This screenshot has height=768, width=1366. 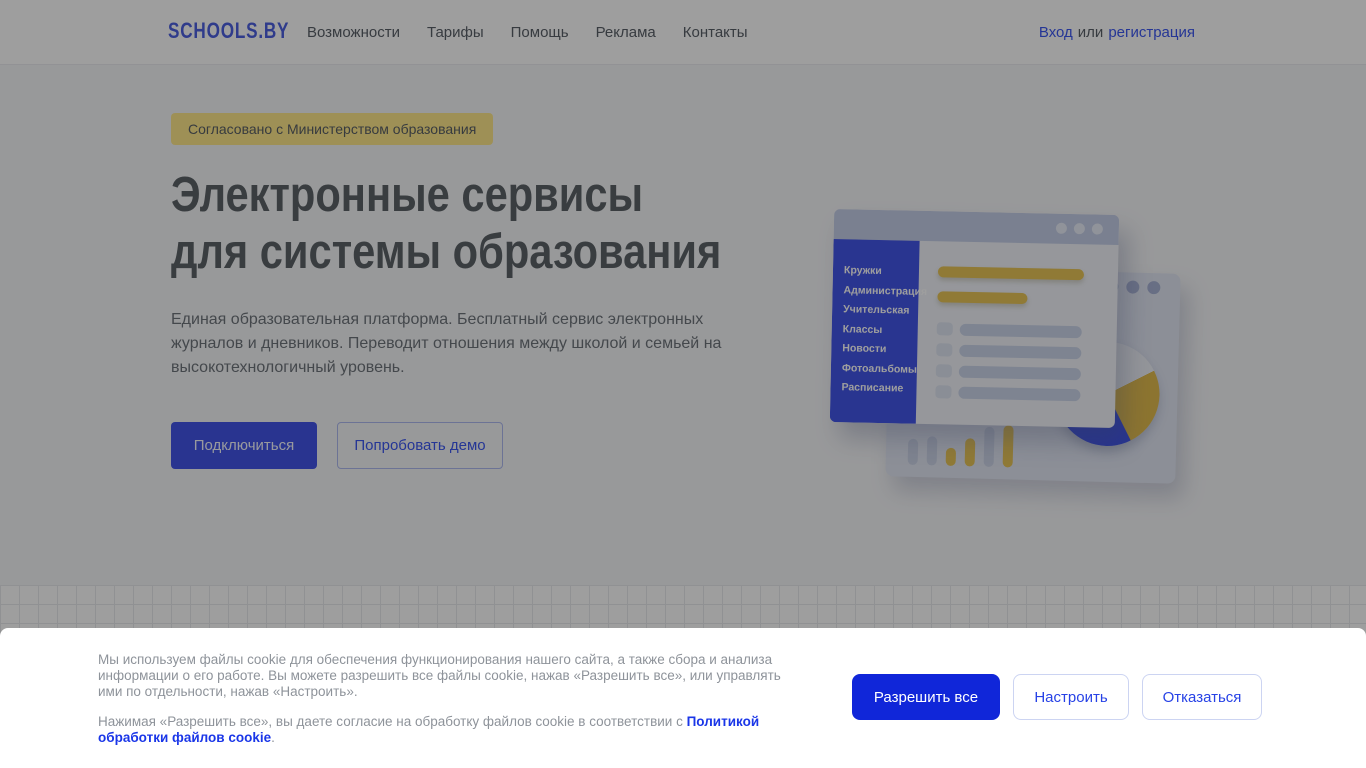 What do you see at coordinates (926, 697) in the screenshot?
I see `allow-all-button: Разрешить все` at bounding box center [926, 697].